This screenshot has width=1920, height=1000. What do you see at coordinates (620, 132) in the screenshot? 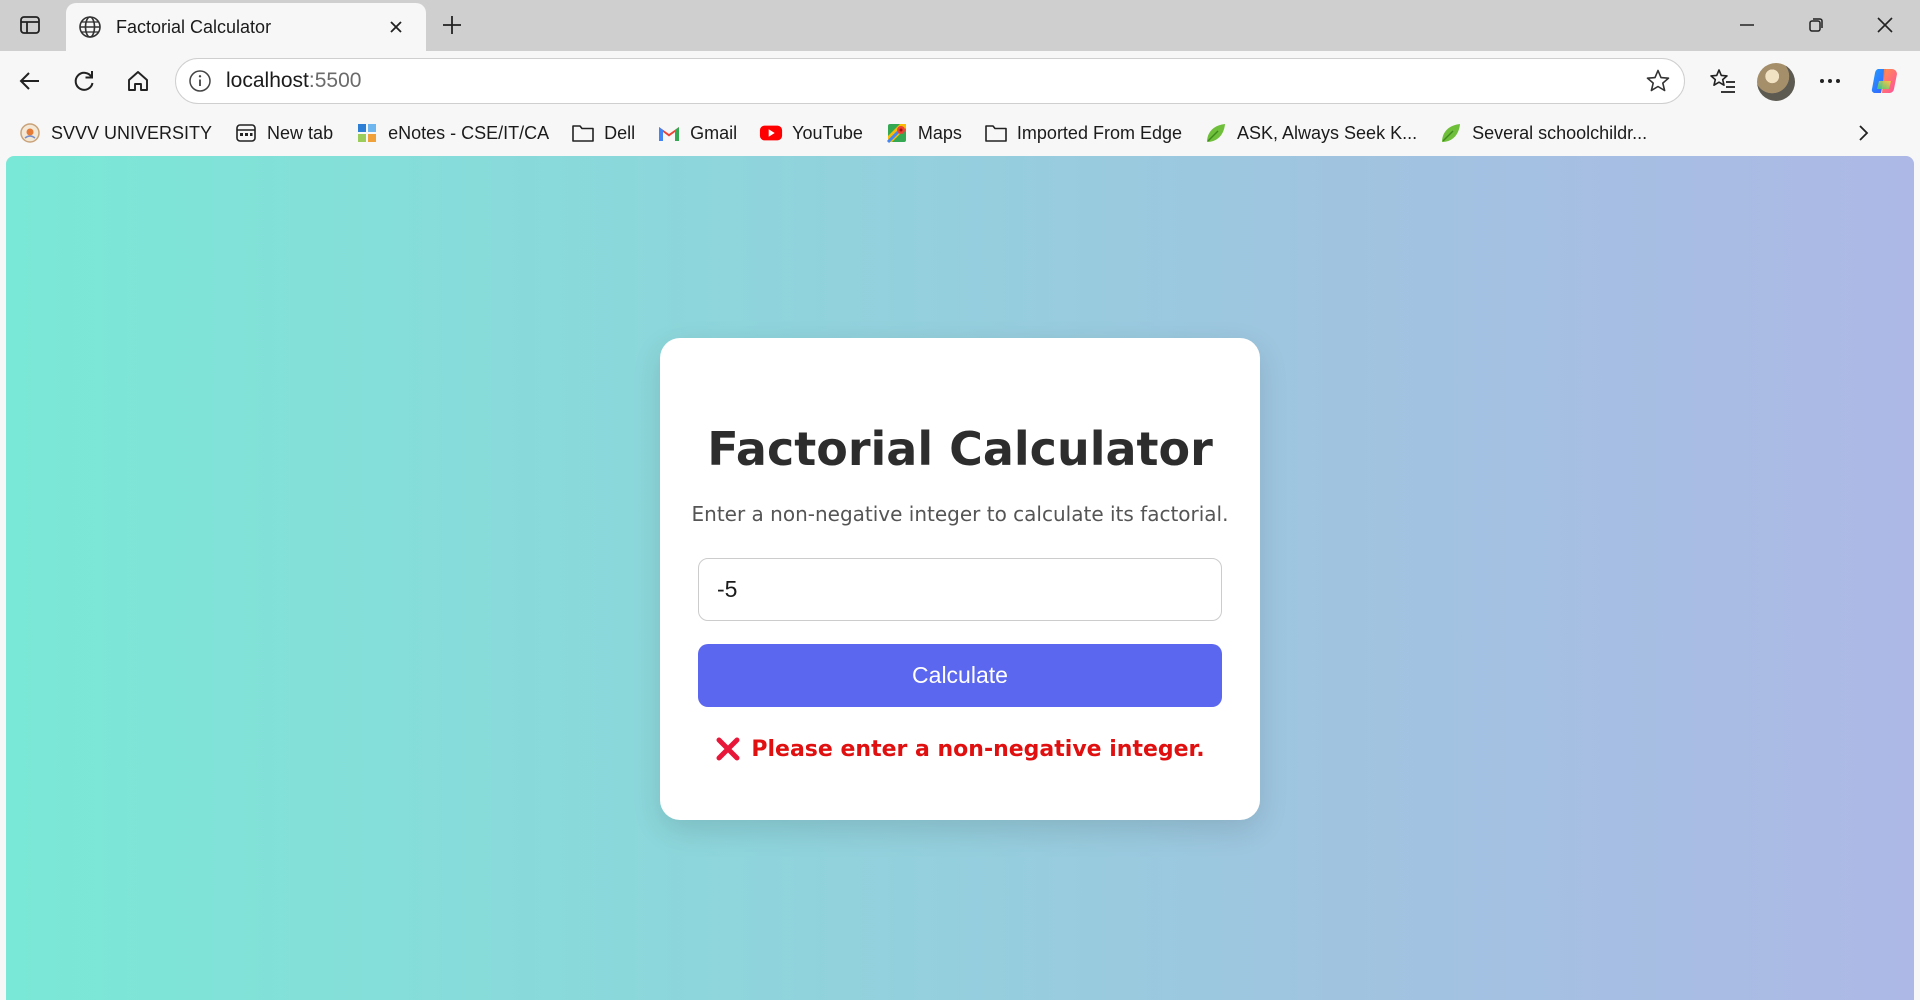
I see `bookmark-label: Dell` at bounding box center [620, 132].